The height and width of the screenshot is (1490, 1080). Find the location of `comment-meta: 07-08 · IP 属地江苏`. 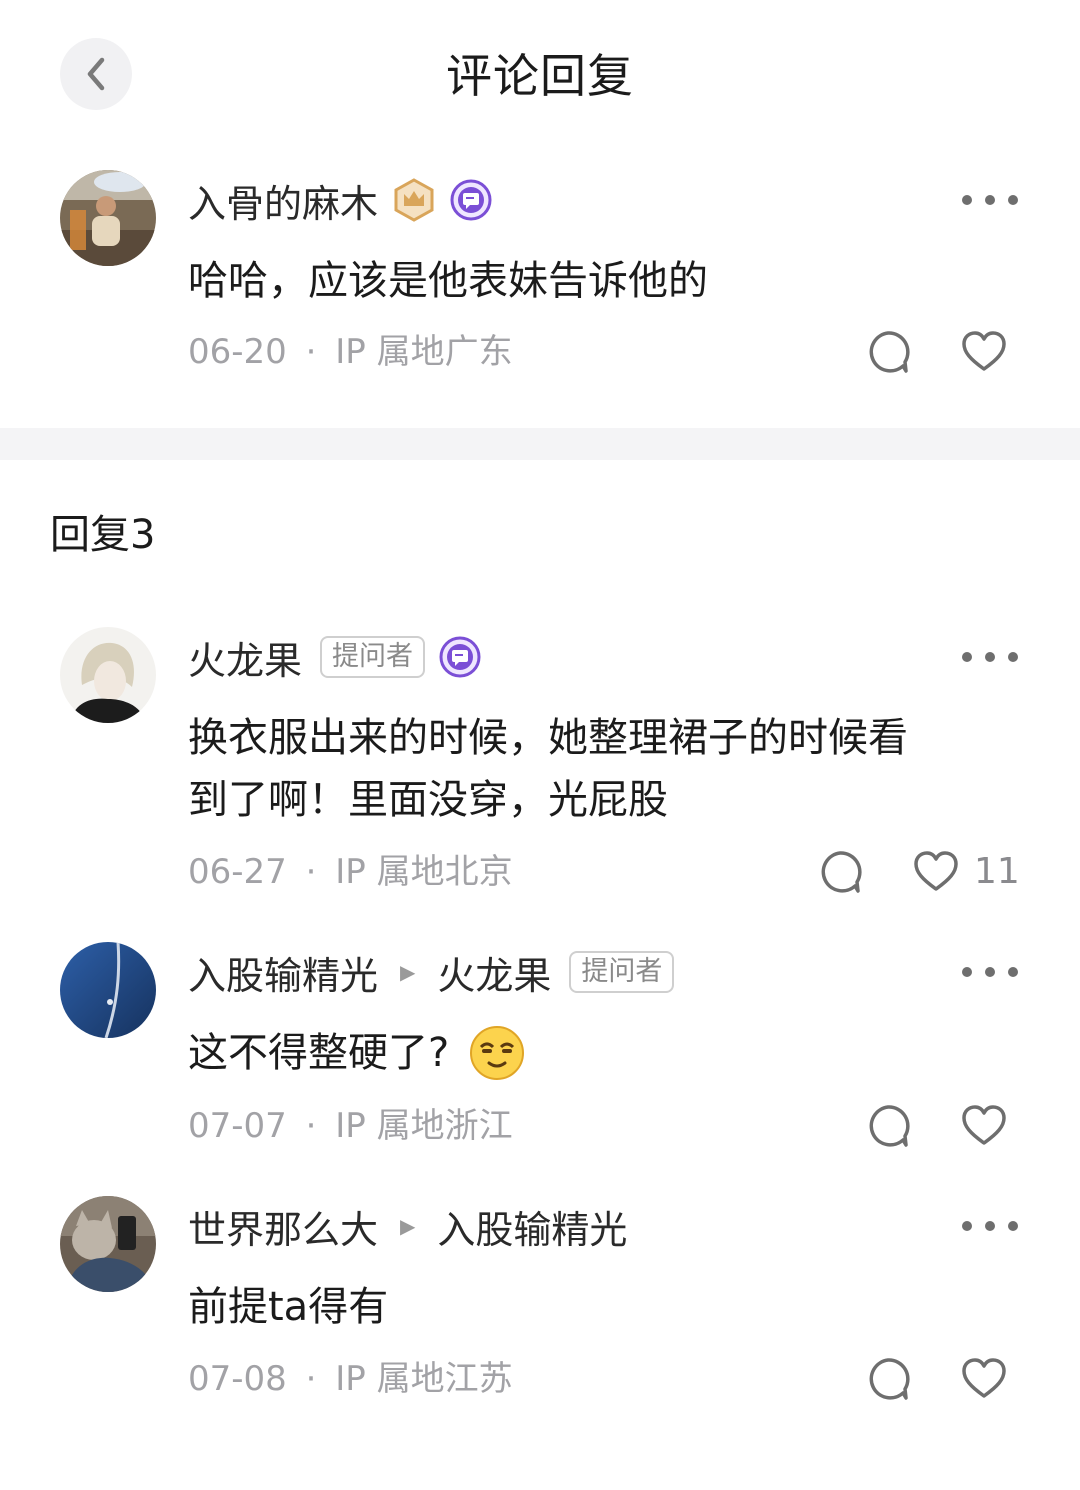

comment-meta: 07-08 · IP 属地江苏 is located at coordinates (350, 1379).